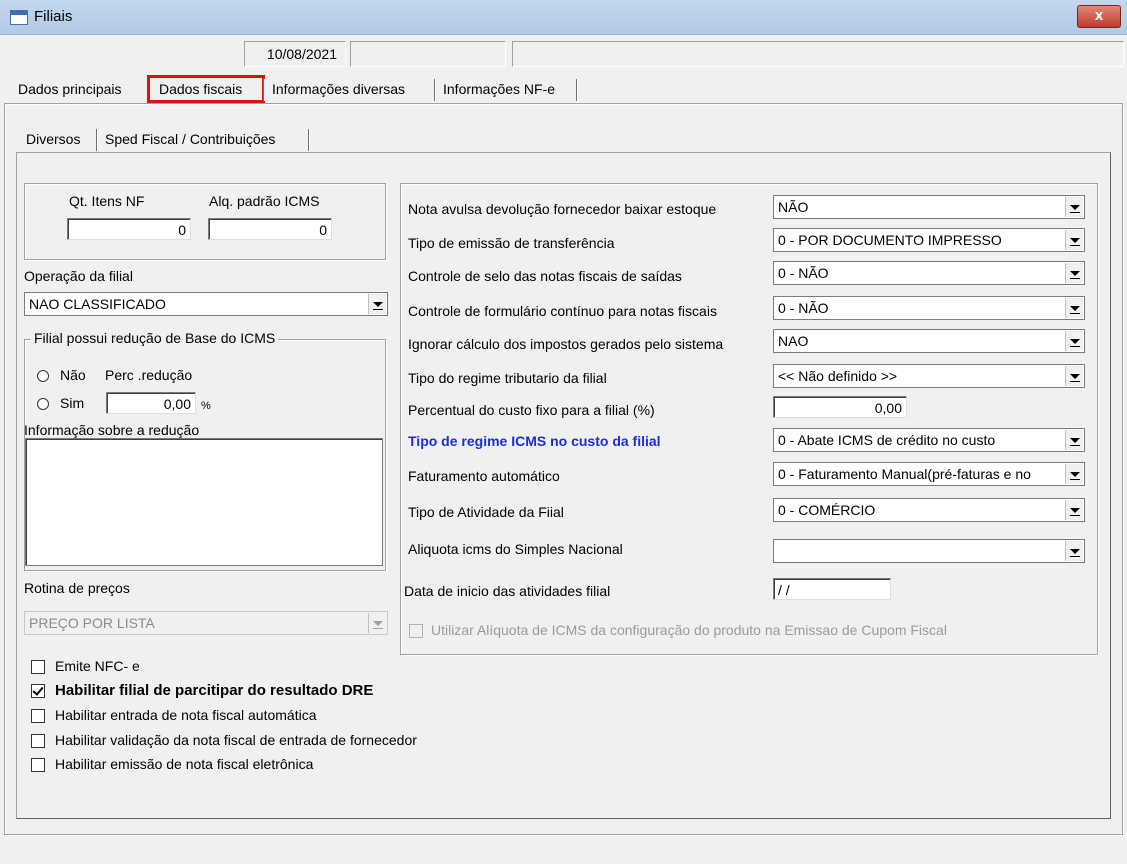 The height and width of the screenshot is (864, 1127). I want to click on operacao-select: NAO CLASSIFICADO, so click(206, 304).